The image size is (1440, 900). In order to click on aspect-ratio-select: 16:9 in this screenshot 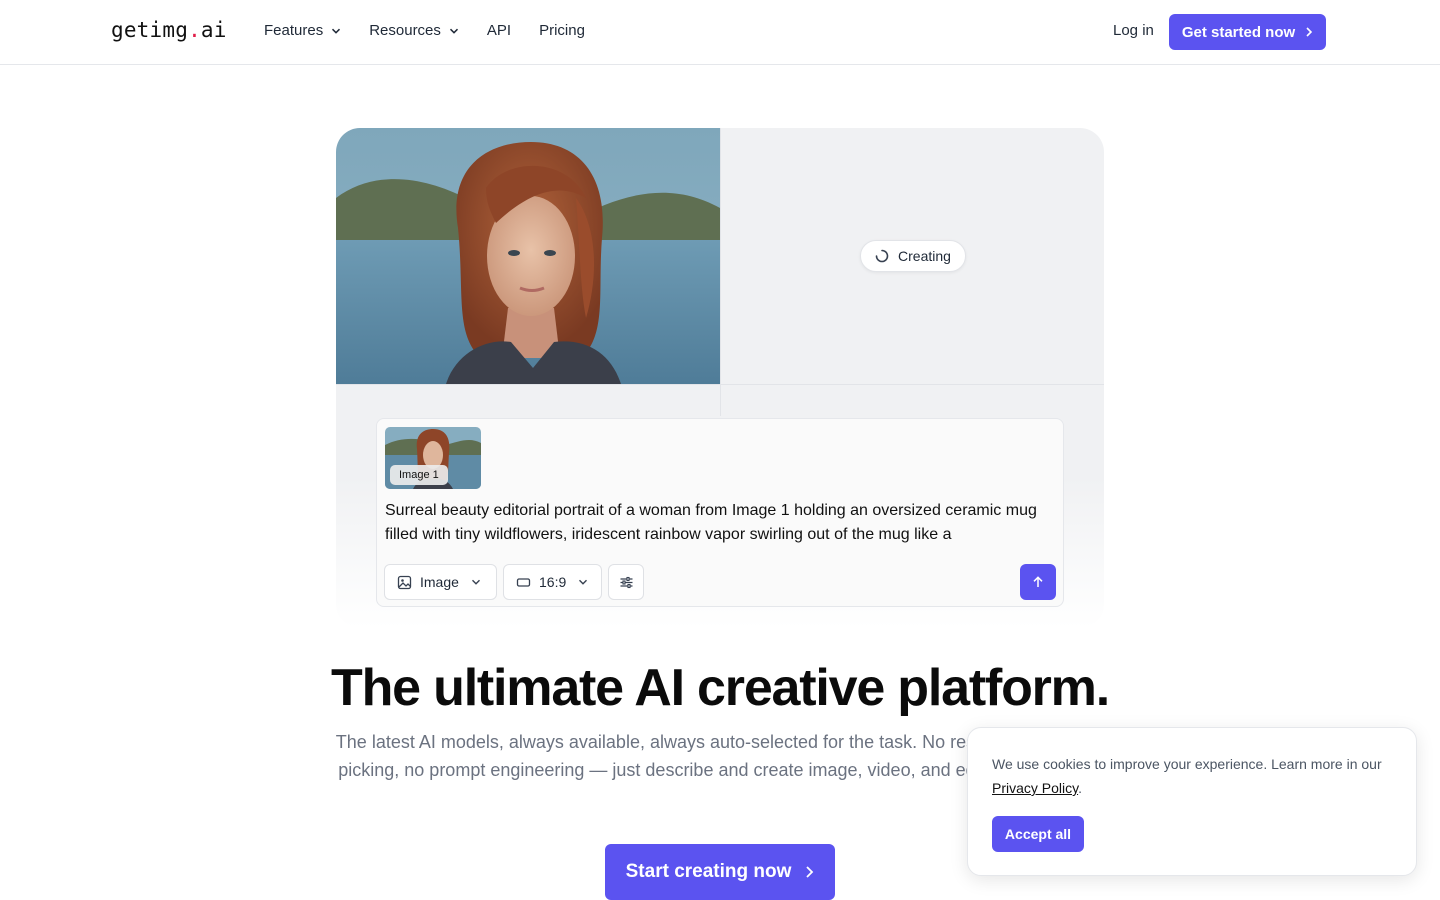, I will do `click(552, 582)`.